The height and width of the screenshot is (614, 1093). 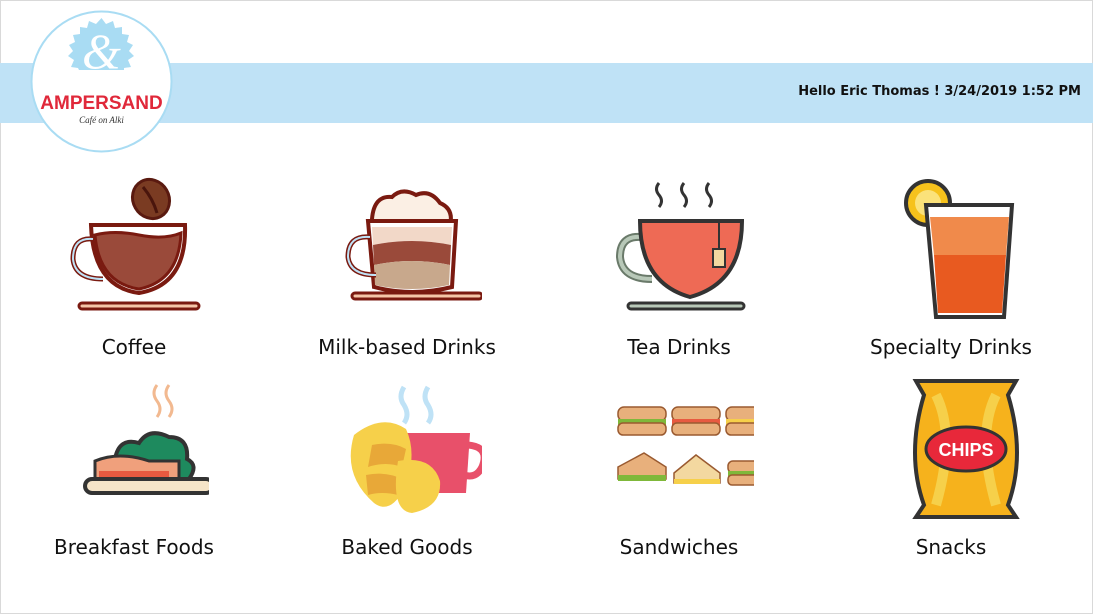 I want to click on chips-bag-icon: CHIPS, so click(x=966, y=449).